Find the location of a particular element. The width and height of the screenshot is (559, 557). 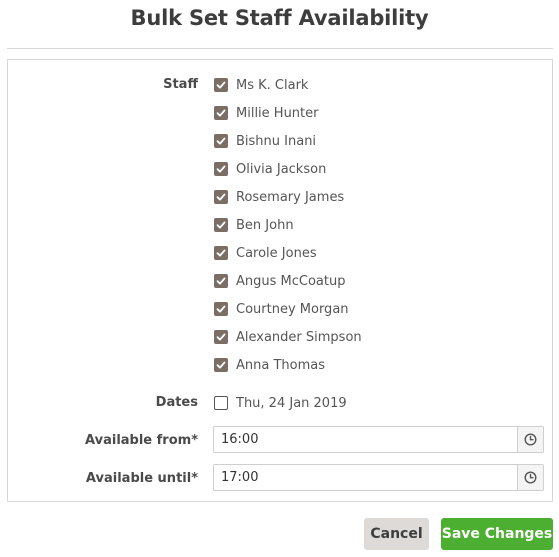

staff-option: Ben John is located at coordinates (254, 225).